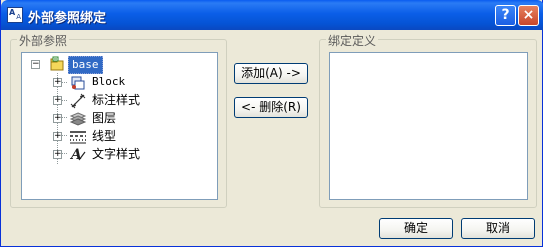 The image size is (543, 247). Describe the element at coordinates (528, 15) in the screenshot. I see `close-button: ×` at that location.